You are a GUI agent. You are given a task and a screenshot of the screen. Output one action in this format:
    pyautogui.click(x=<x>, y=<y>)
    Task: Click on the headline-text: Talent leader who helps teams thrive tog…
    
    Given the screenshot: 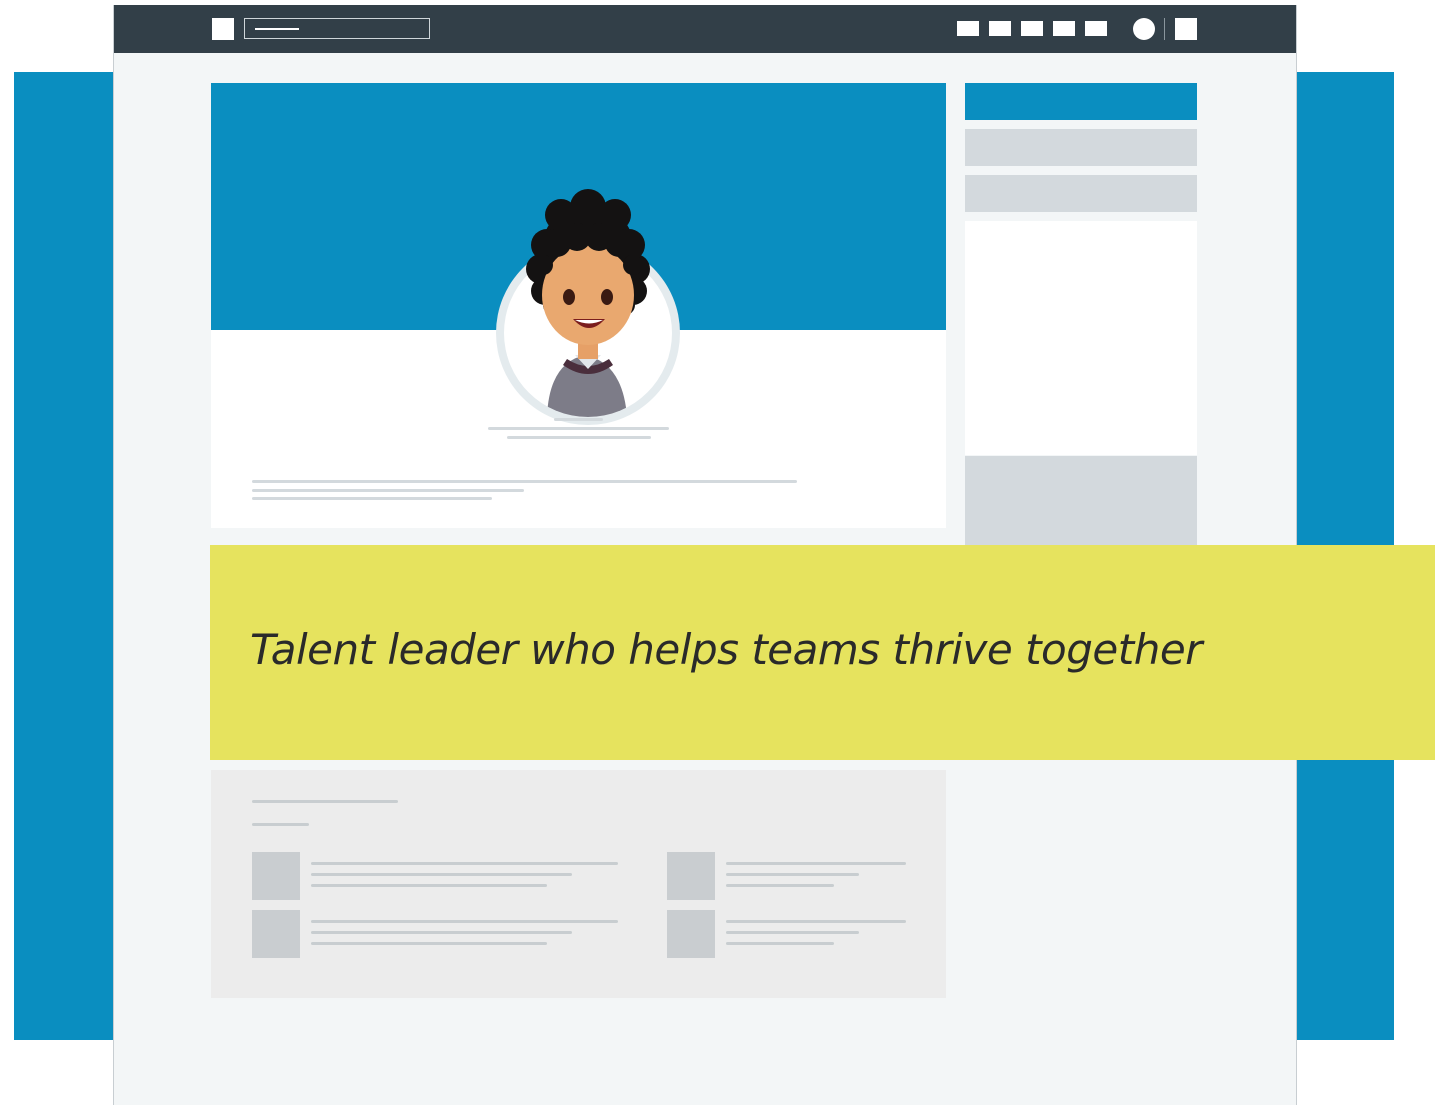 What is the action you would take?
    pyautogui.click(x=726, y=649)
    